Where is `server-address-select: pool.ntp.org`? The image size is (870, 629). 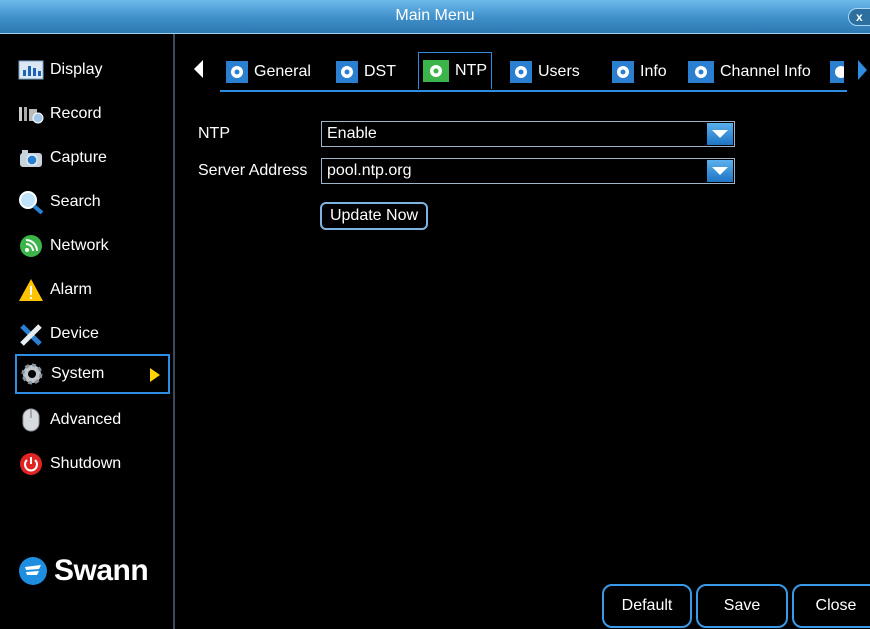 server-address-select: pool.ntp.org is located at coordinates (528, 171).